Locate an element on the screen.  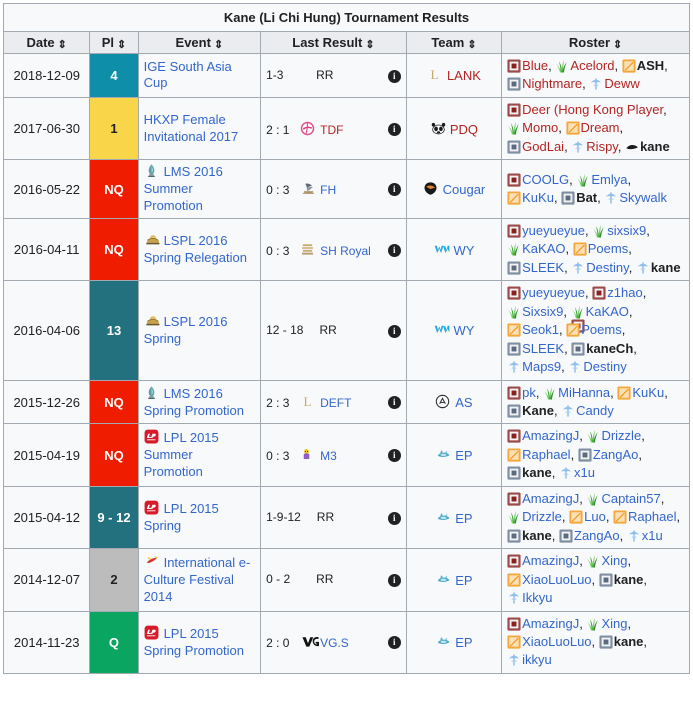
team-name: AS is located at coordinates (463, 402).